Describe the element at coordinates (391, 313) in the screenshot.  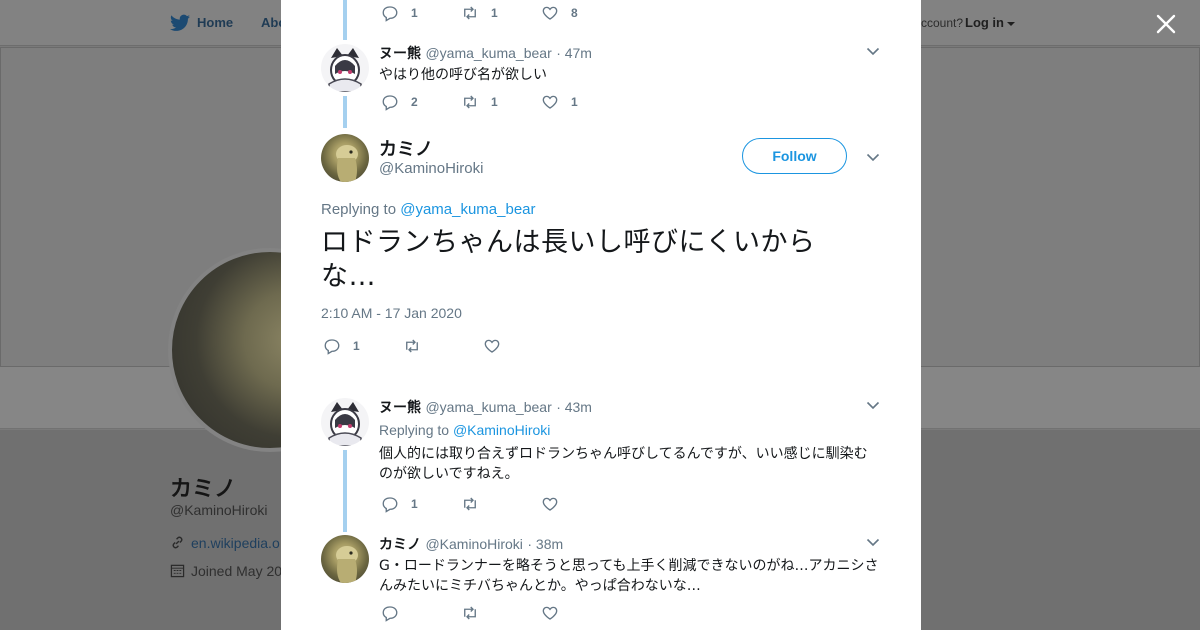
I see `main-tweet-timestamp: 2:10 AM - 17 Jan 2020` at that location.